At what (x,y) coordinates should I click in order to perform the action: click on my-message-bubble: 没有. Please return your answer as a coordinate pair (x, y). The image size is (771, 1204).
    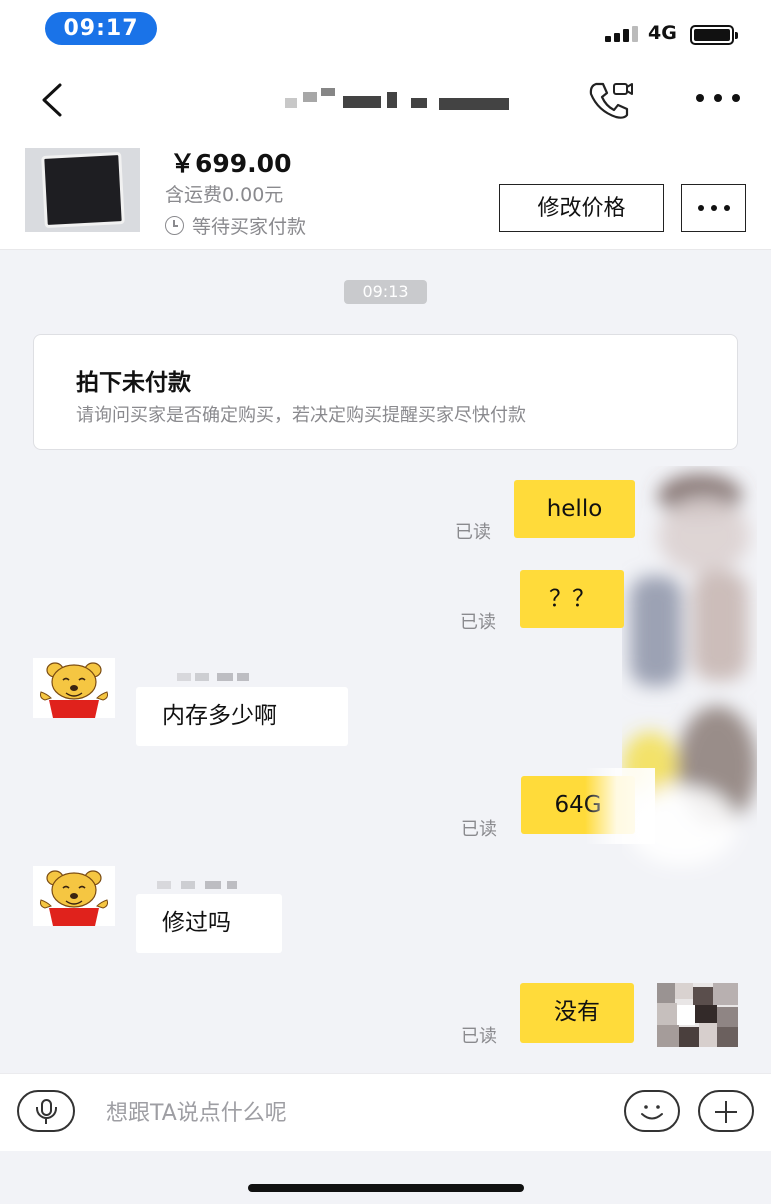
    Looking at the image, I should click on (577, 1013).